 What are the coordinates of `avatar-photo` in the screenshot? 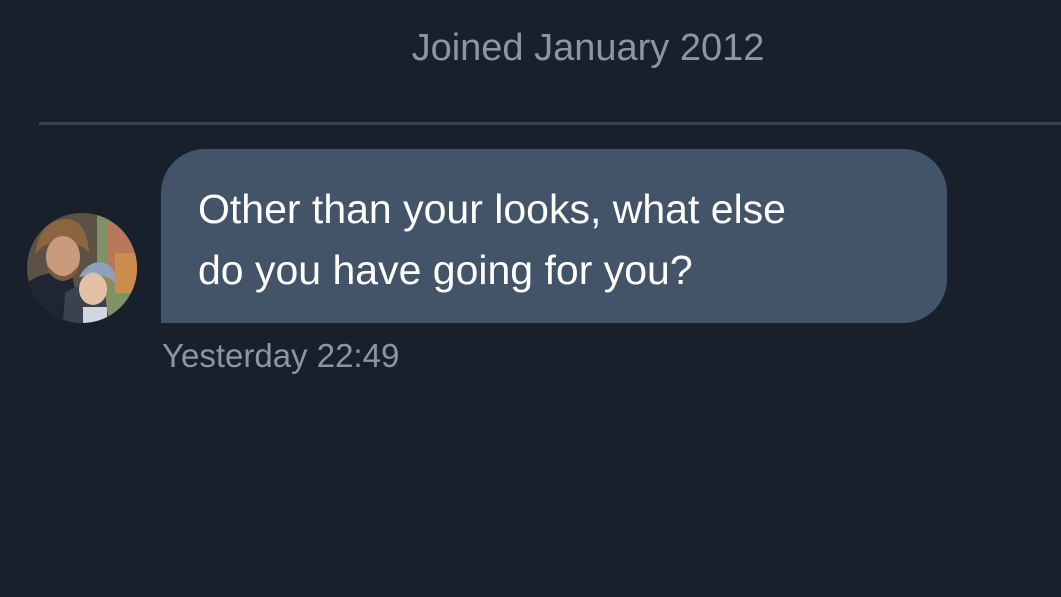 It's located at (82, 268).